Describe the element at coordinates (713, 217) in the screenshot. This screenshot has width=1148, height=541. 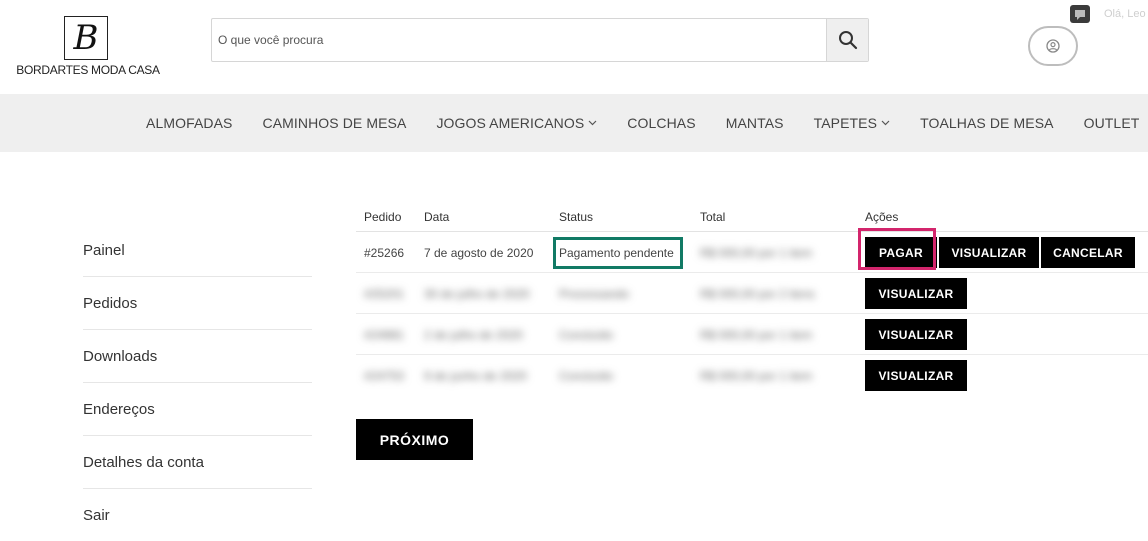
I see `col-header-total: Total` at that location.